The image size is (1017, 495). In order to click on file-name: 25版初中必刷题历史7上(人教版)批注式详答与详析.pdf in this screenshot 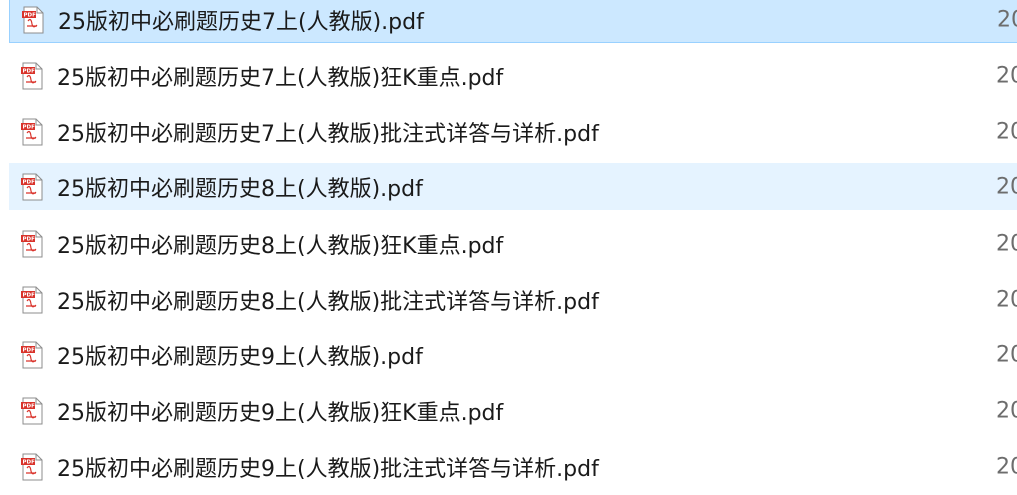, I will do `click(328, 134)`.